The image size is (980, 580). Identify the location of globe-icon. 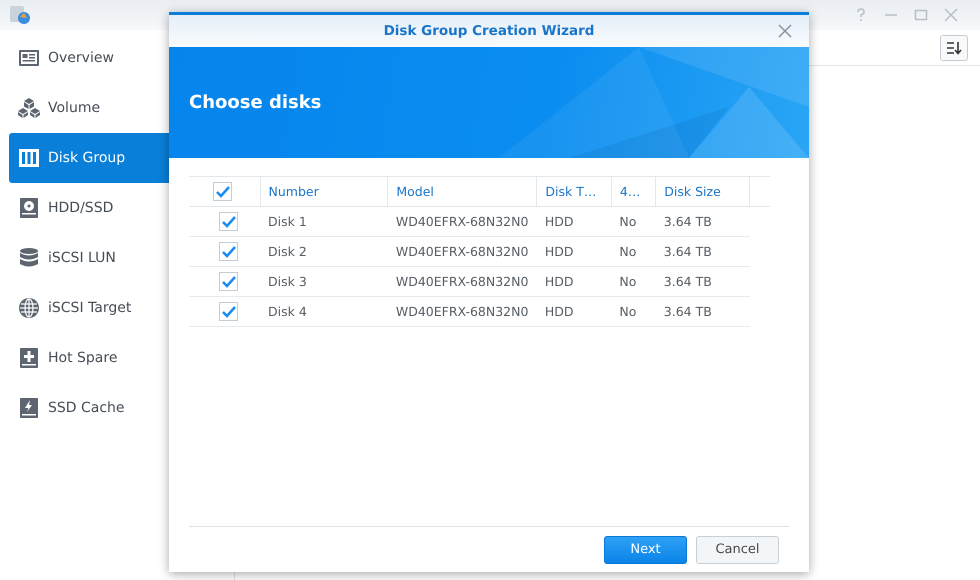
(29, 308).